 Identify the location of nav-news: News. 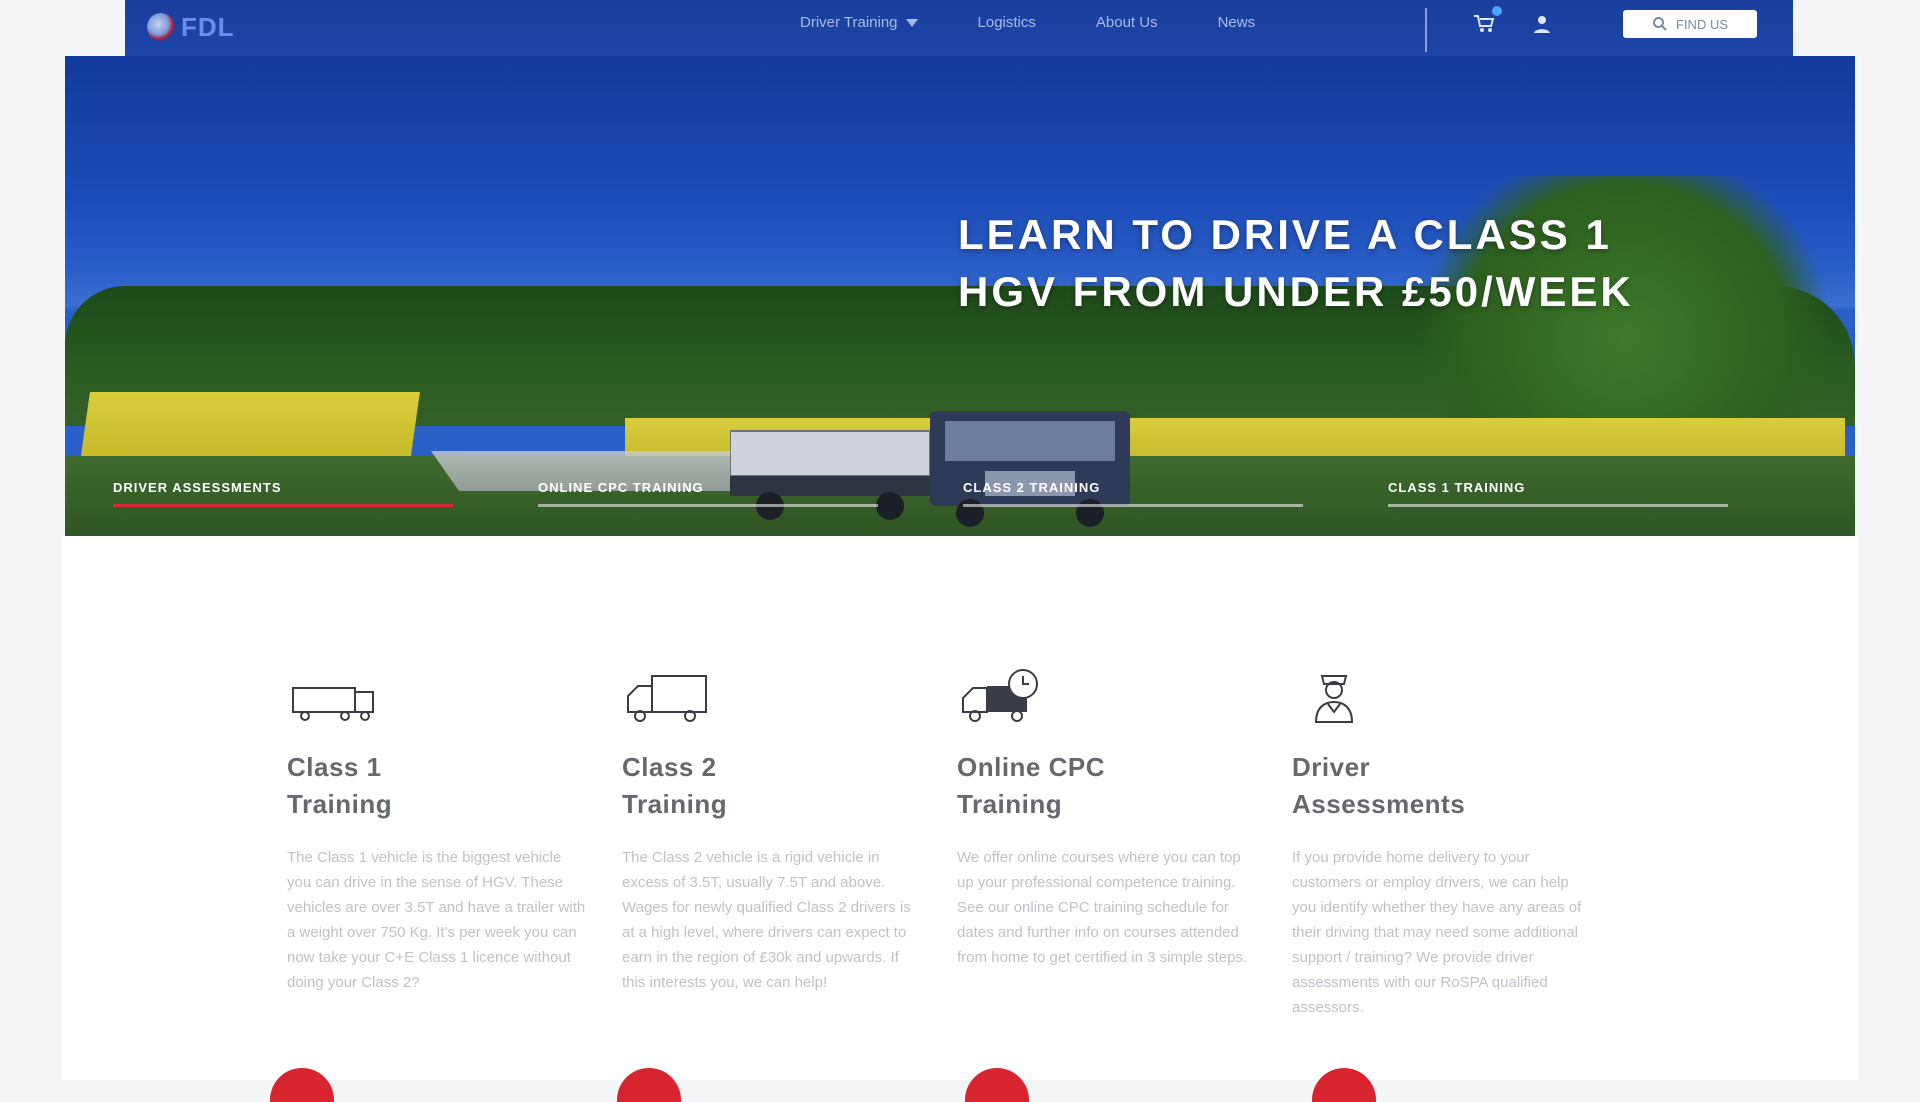
(1237, 22).